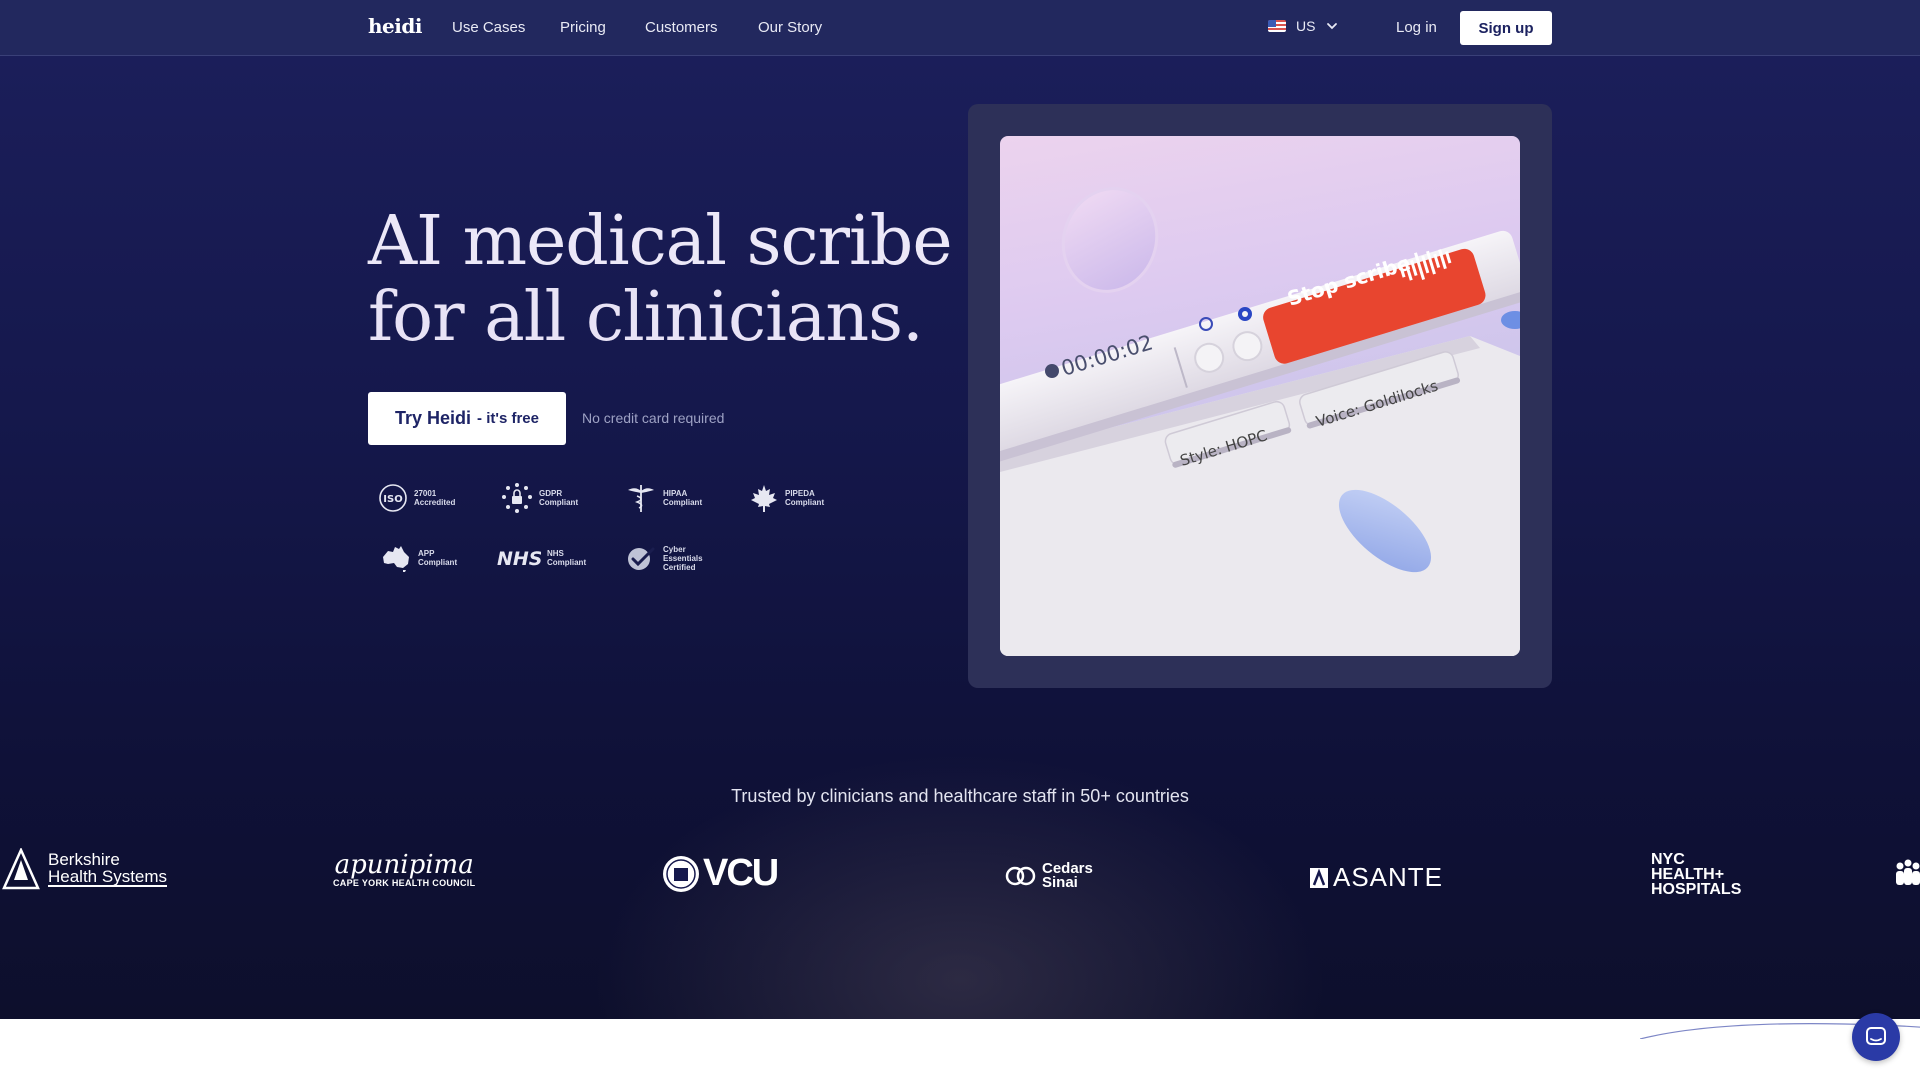 The width and height of the screenshot is (1920, 1080). Describe the element at coordinates (1052, 371) in the screenshot. I see `stopwatch-icon` at that location.